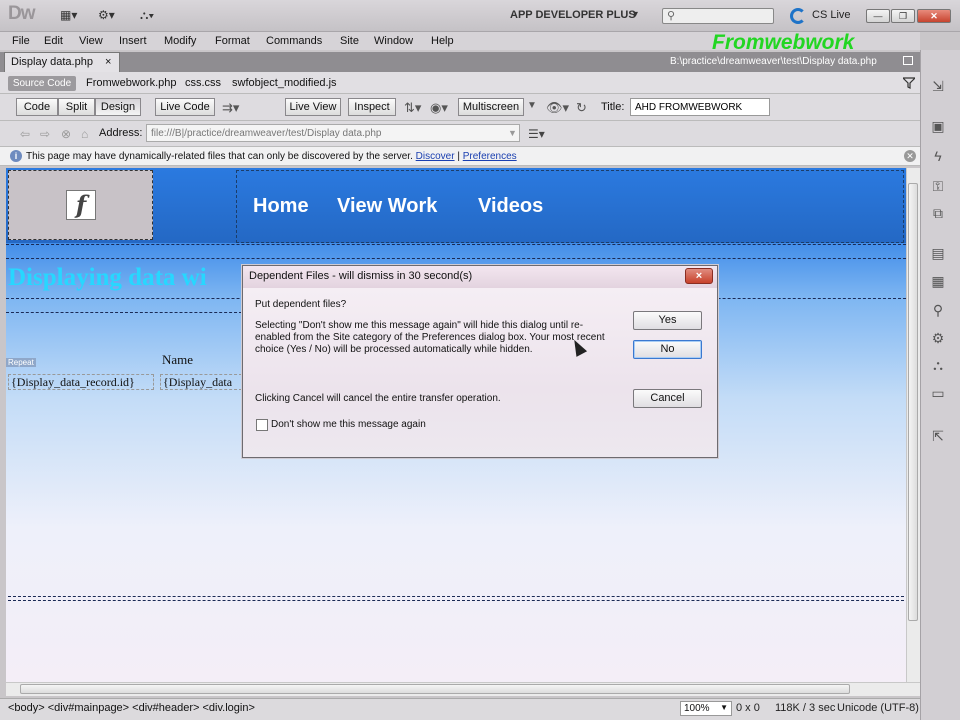  Describe the element at coordinates (232, 41) in the screenshot. I see `menu-format: Format` at that location.